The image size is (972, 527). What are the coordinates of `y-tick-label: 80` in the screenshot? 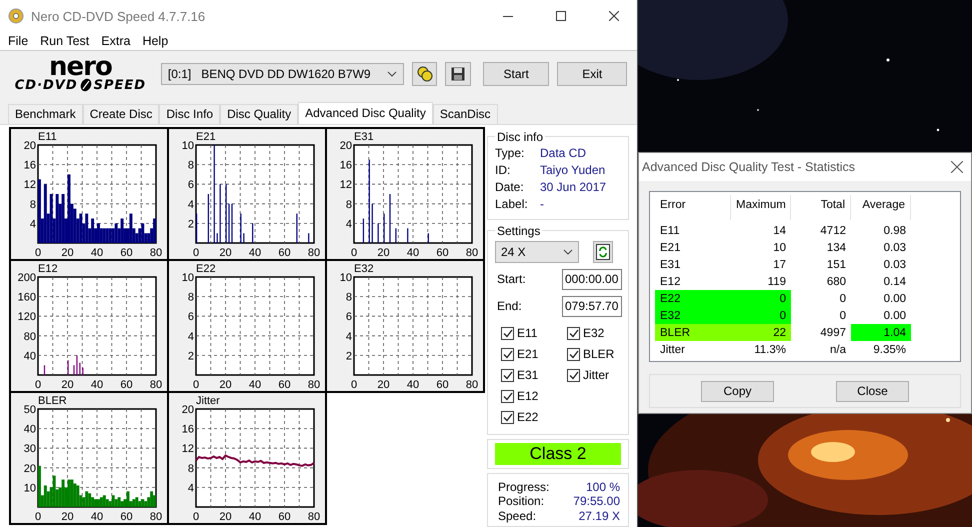 It's located at (30, 336).